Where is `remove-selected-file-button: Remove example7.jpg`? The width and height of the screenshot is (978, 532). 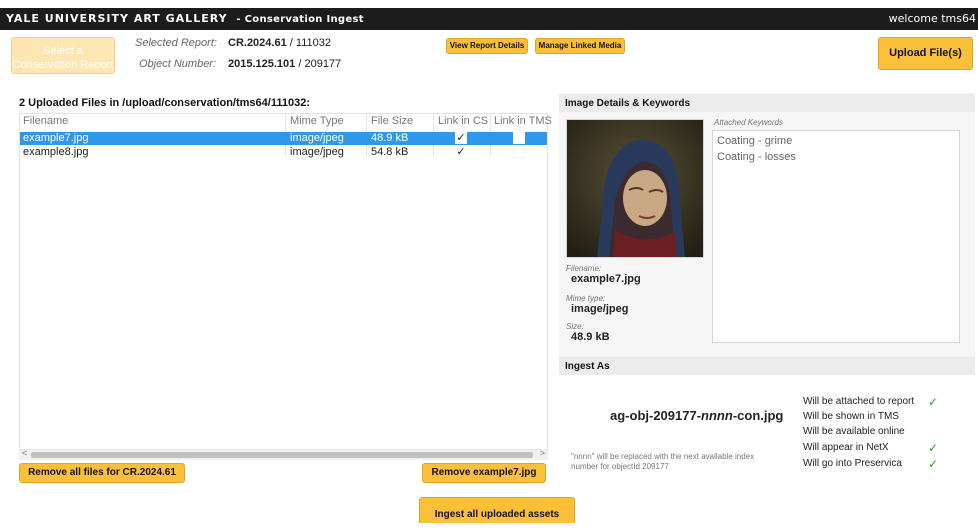 remove-selected-file-button: Remove example7.jpg is located at coordinates (484, 473).